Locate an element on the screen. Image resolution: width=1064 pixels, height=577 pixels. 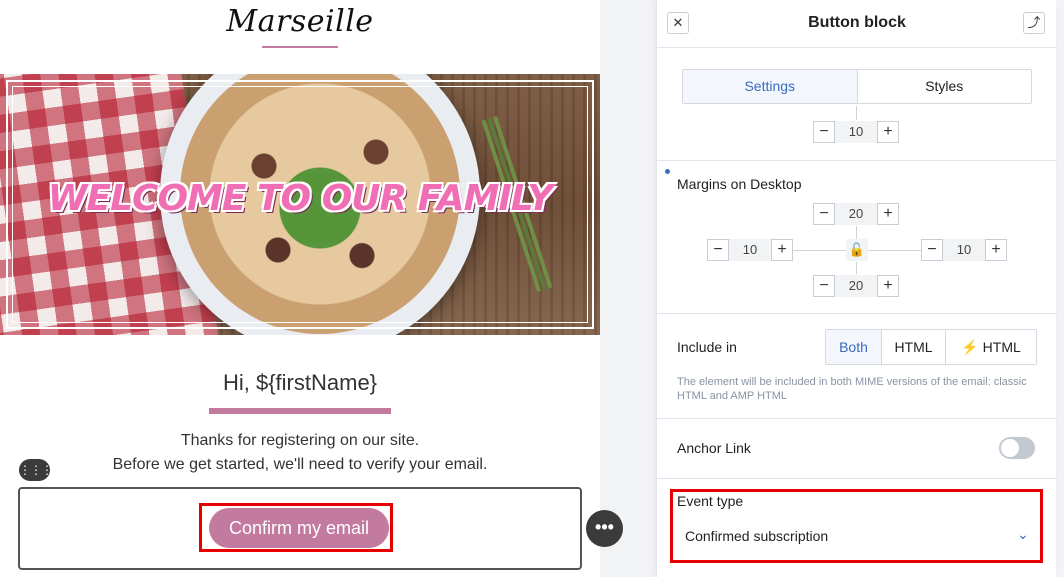
logo-underline is located at coordinates (300, 47).